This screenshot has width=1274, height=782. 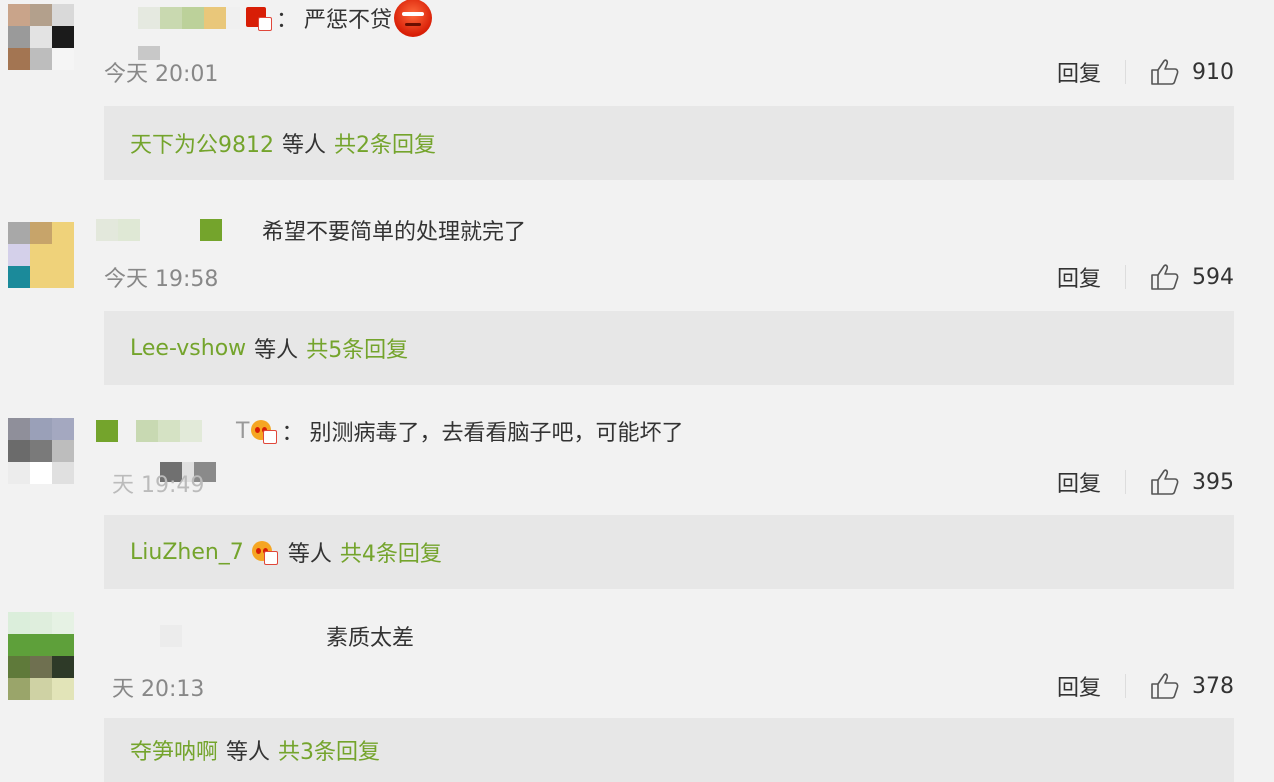 What do you see at coordinates (385, 143) in the screenshot?
I see `reply-count-link: 共2条回复` at bounding box center [385, 143].